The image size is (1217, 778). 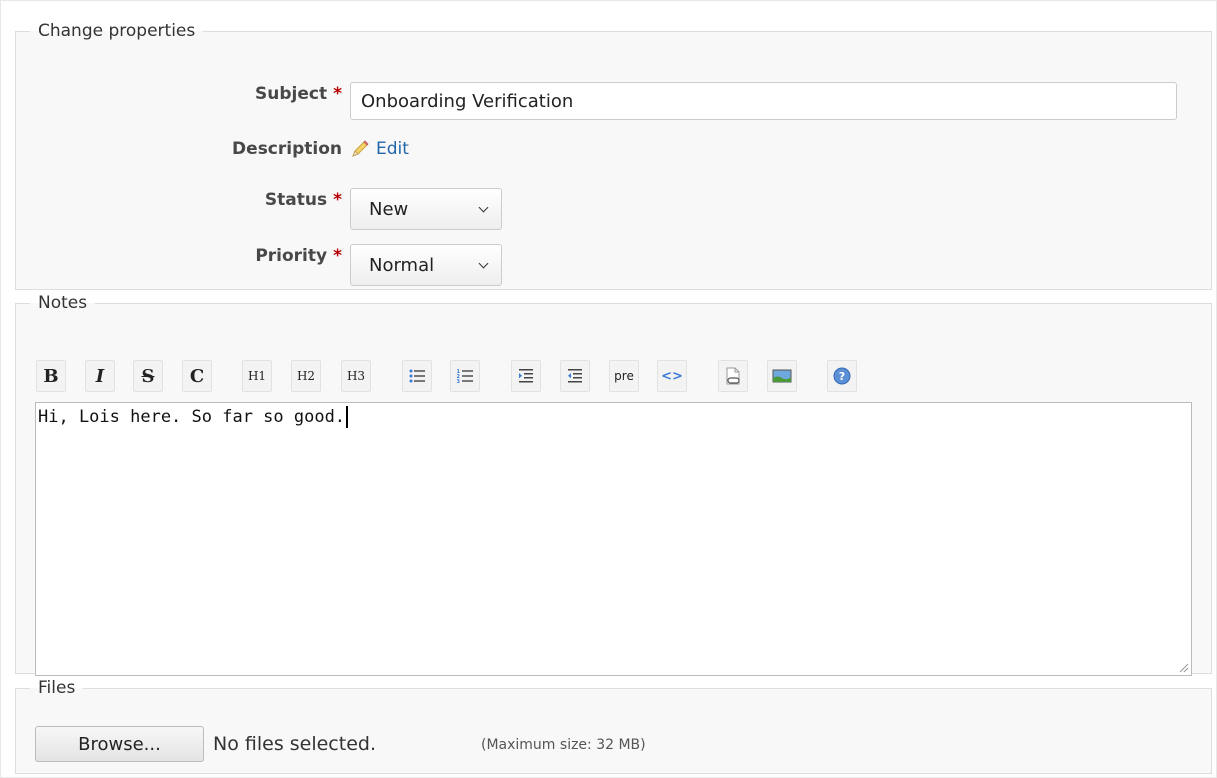 What do you see at coordinates (298, 256) in the screenshot?
I see `priority-label: Priority *` at bounding box center [298, 256].